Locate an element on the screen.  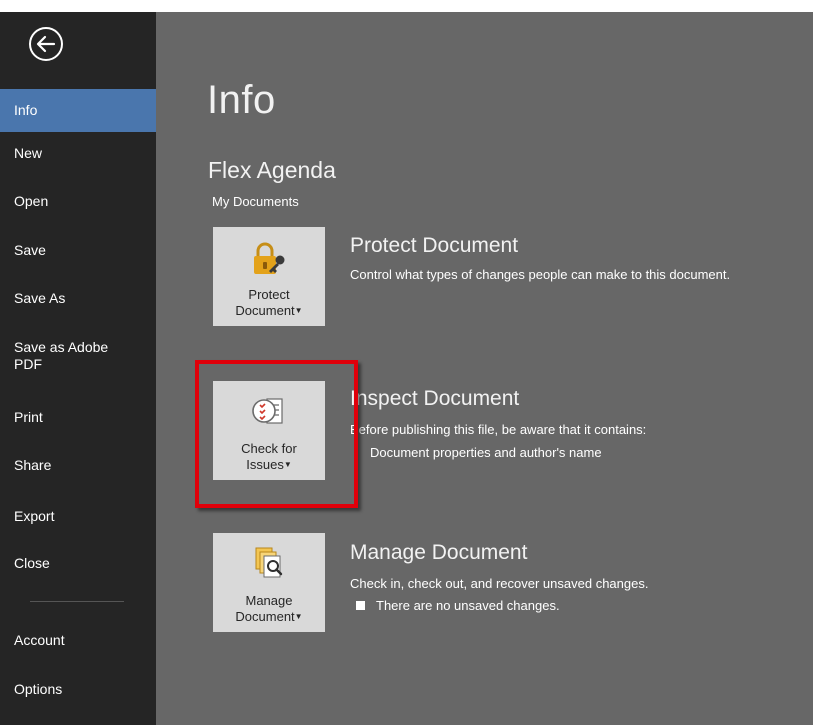
nav-item-print: Print is located at coordinates (78, 417).